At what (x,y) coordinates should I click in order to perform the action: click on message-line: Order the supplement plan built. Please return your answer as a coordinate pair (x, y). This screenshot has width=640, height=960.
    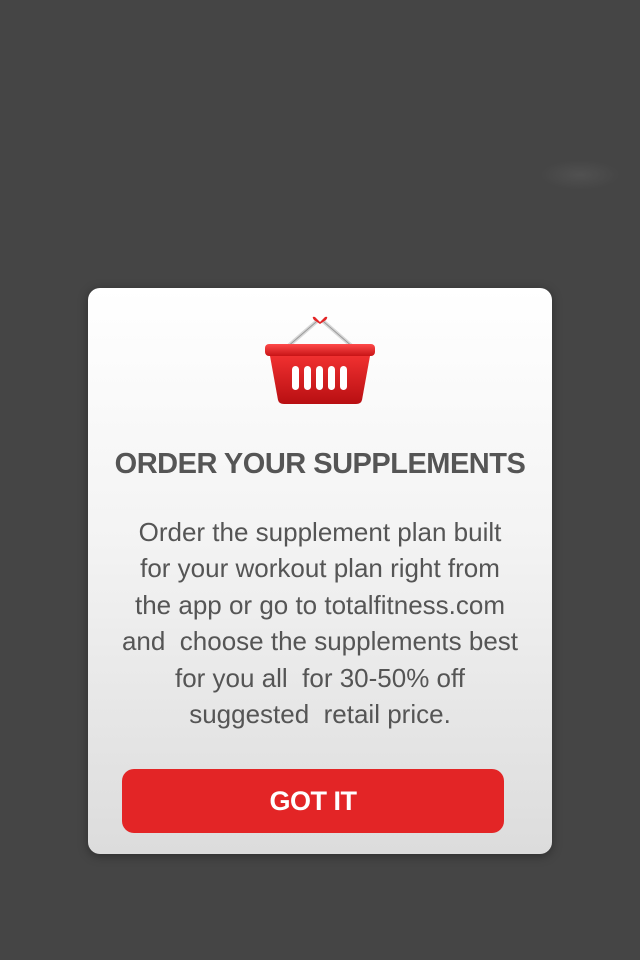
    Looking at the image, I should click on (320, 532).